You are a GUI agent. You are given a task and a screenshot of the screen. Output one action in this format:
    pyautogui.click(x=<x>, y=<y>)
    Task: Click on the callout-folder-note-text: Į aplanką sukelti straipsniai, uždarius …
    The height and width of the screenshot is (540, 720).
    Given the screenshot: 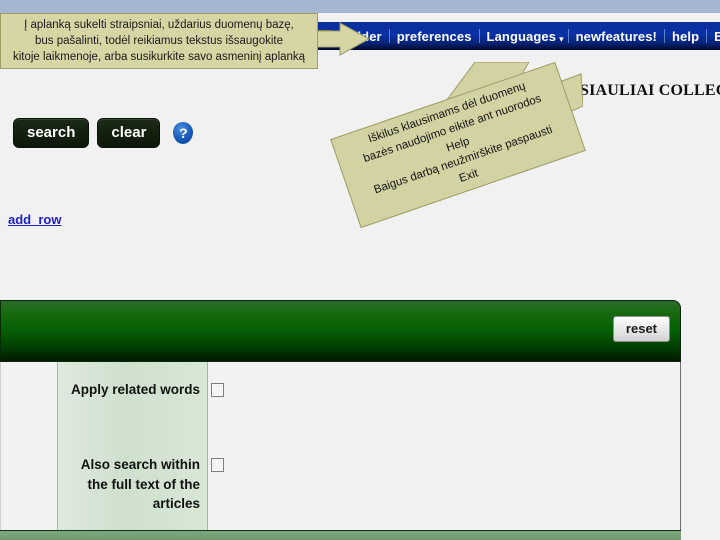 What is the action you would take?
    pyautogui.click(x=159, y=41)
    